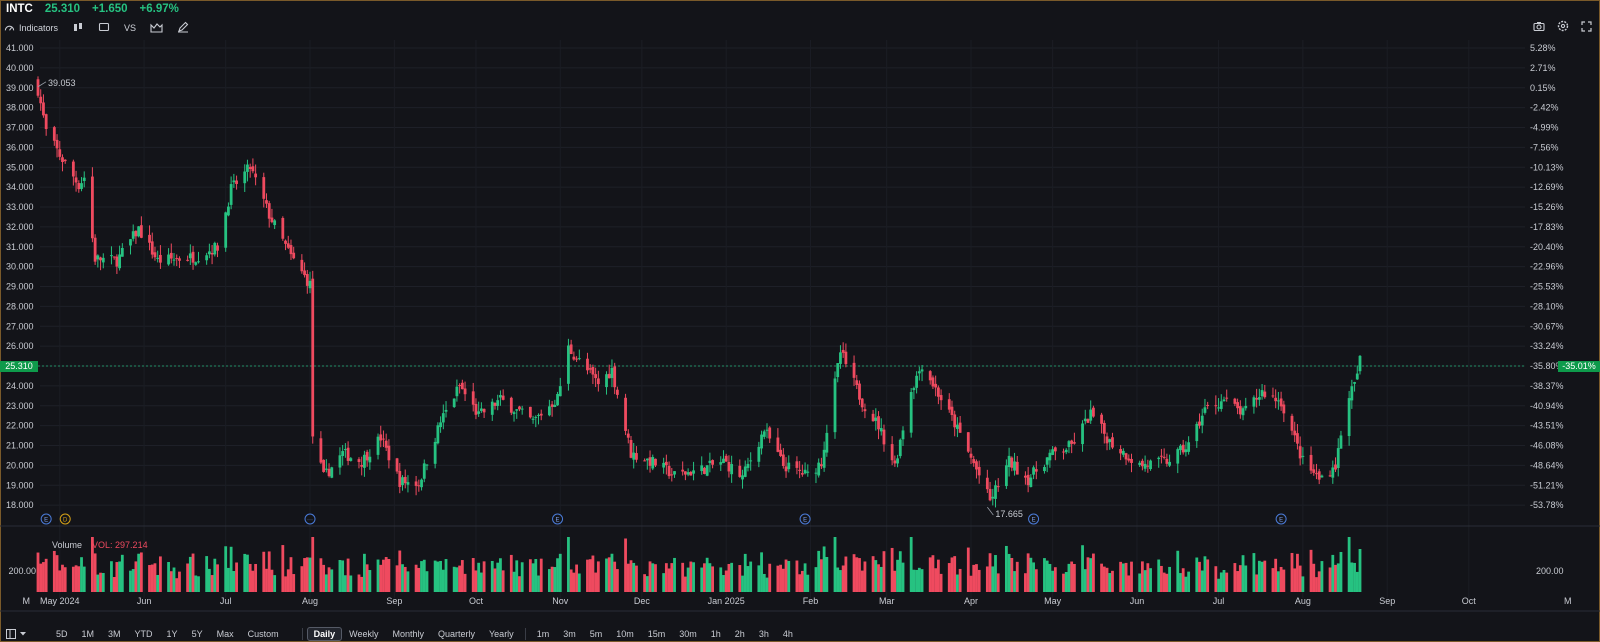 The image size is (1600, 642). What do you see at coordinates (788, 634) in the screenshot?
I see `interval-button-4h: 4h` at bounding box center [788, 634].